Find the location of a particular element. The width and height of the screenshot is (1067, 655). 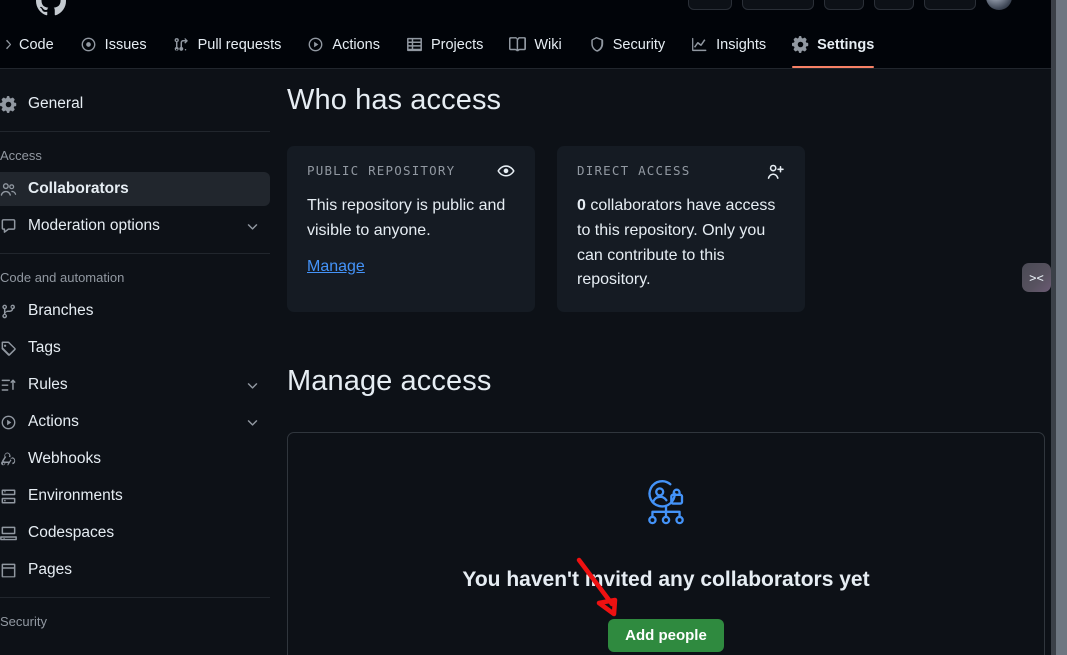

manage-access-title: Manage access is located at coordinates (389, 381).